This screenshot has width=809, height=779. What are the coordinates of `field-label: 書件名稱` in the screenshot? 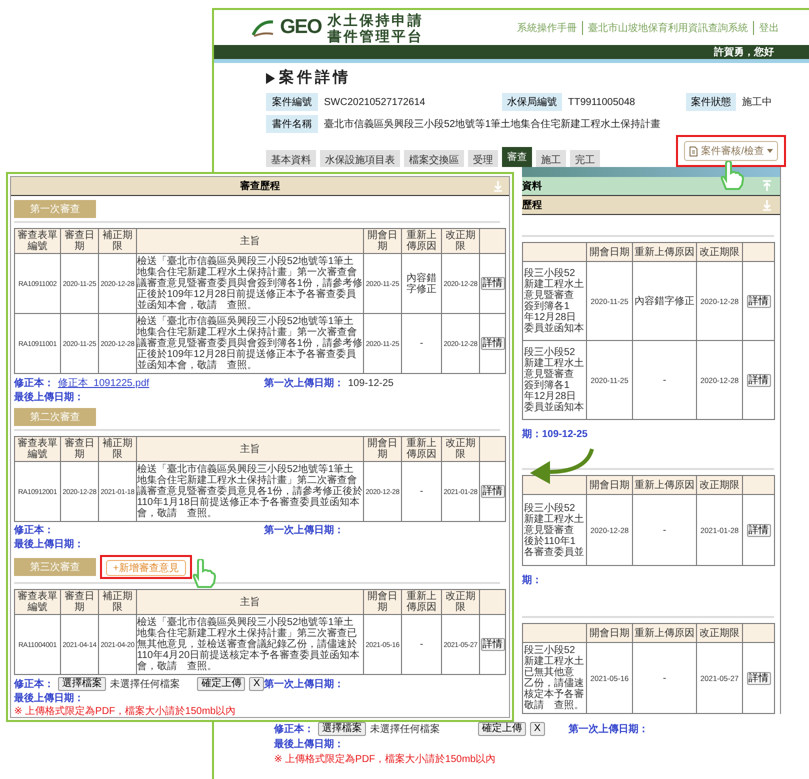 It's located at (292, 124).